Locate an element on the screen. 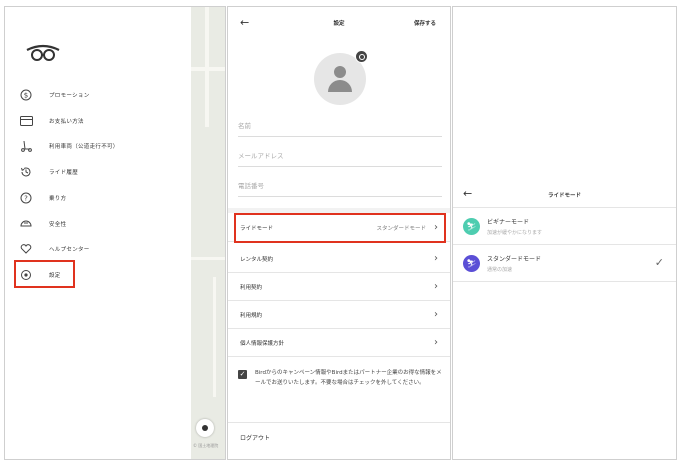  ride-mode-header: ← ライドモード is located at coordinates (564, 195).